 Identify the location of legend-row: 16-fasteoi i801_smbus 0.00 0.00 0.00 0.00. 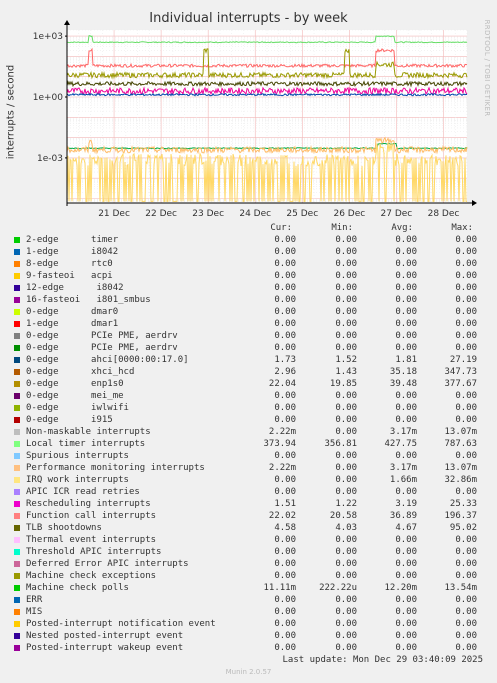
(248, 300).